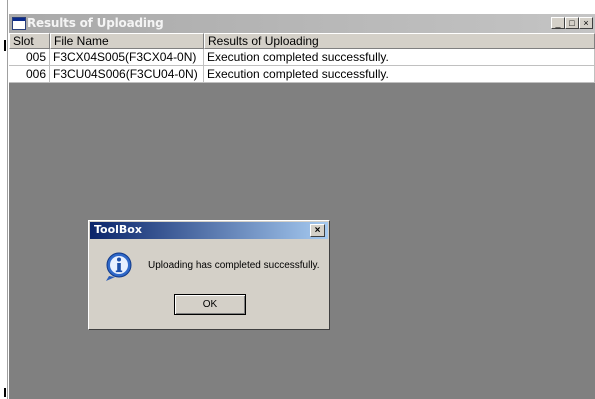  What do you see at coordinates (317, 230) in the screenshot?
I see `dialog-close-button: ×` at bounding box center [317, 230].